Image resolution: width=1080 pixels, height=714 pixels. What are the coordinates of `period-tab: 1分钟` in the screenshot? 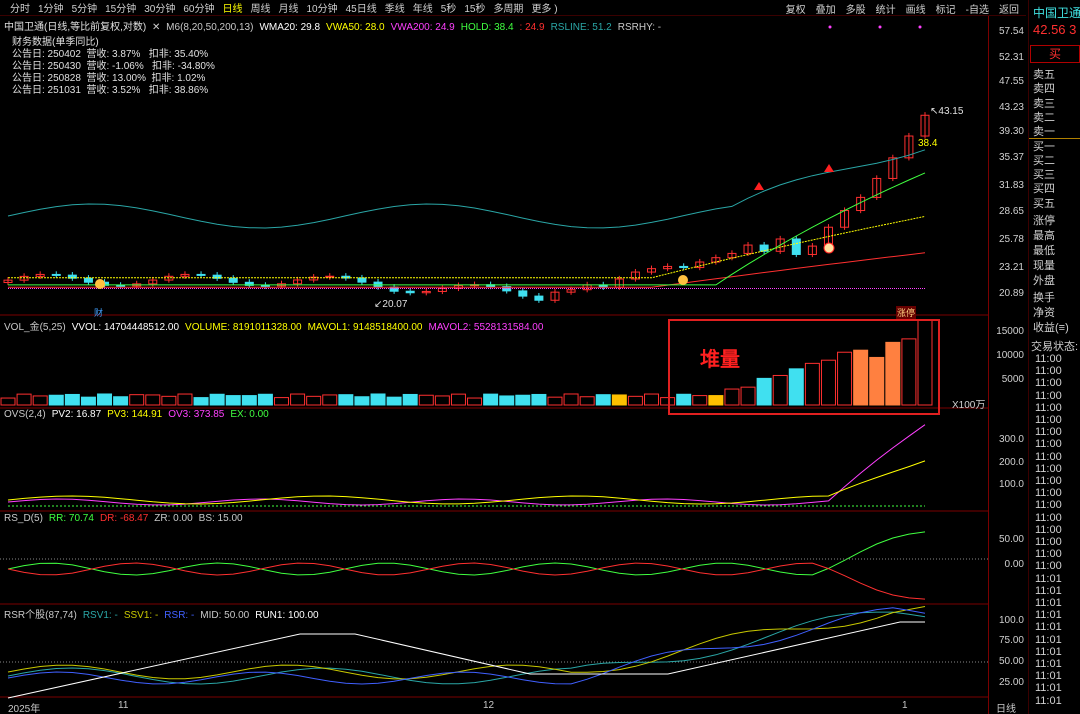 It's located at (51, 7).